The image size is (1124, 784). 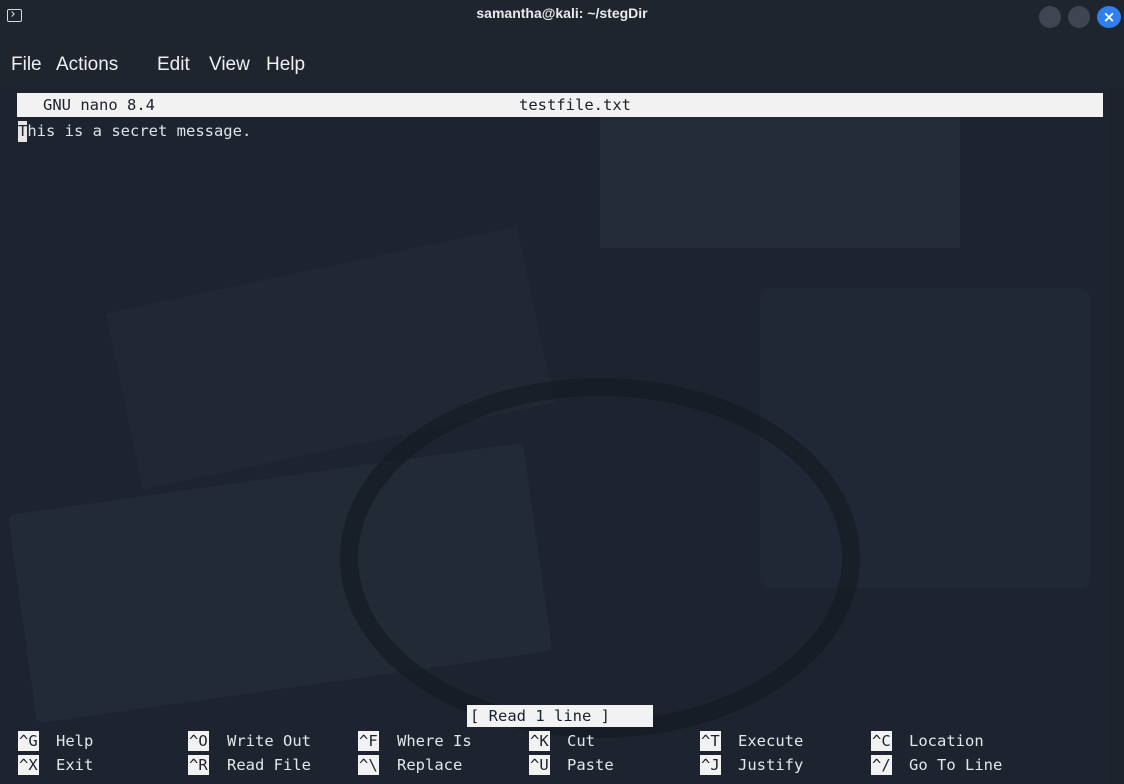 I want to click on menu-edit: Edit, so click(x=173, y=65).